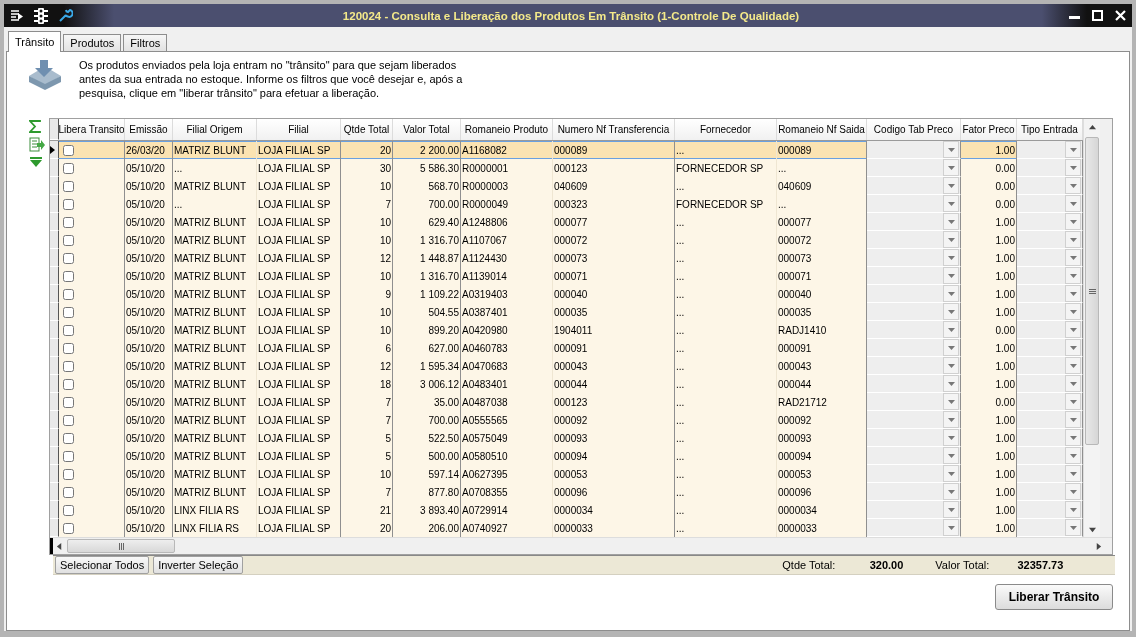 Image resolution: width=1136 pixels, height=637 pixels. I want to click on wrench-icon, so click(65, 15).